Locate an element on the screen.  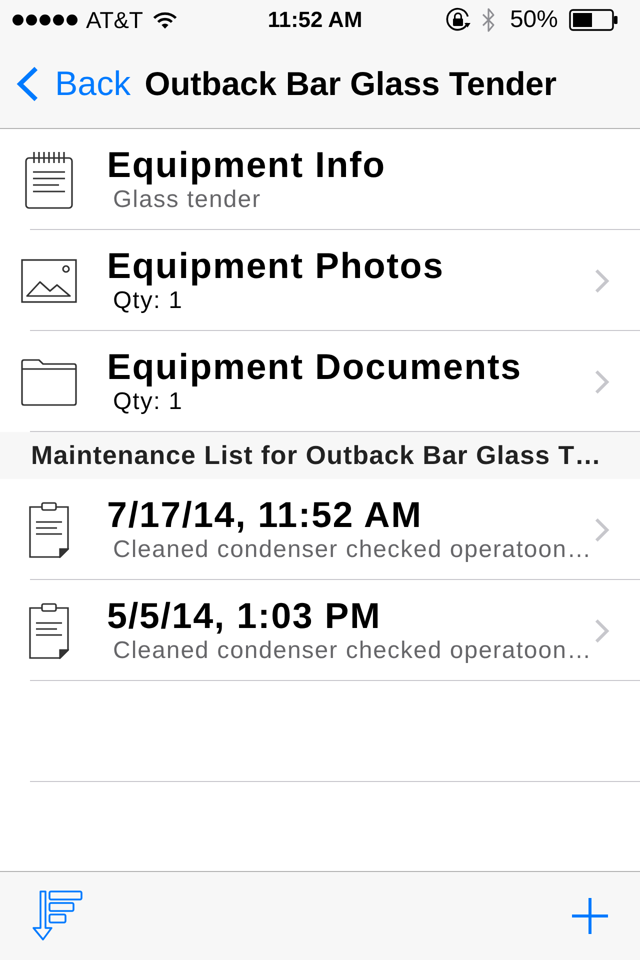
row-subtitle: Glass tender is located at coordinates (187, 200).